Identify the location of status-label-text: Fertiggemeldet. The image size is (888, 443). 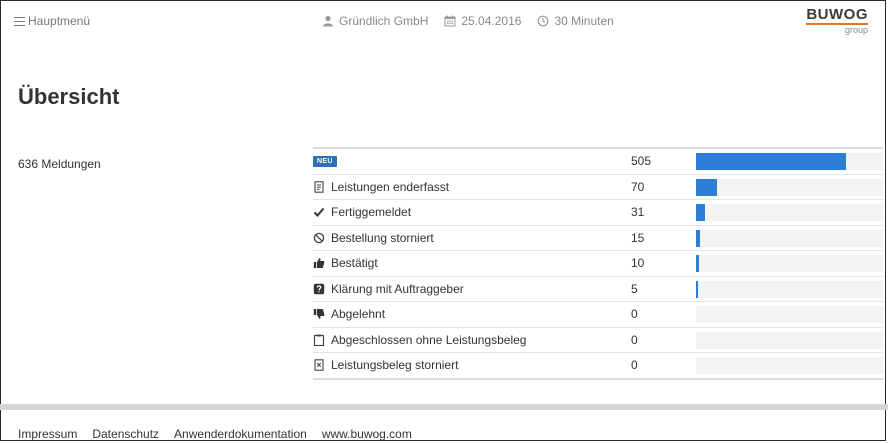
(371, 212).